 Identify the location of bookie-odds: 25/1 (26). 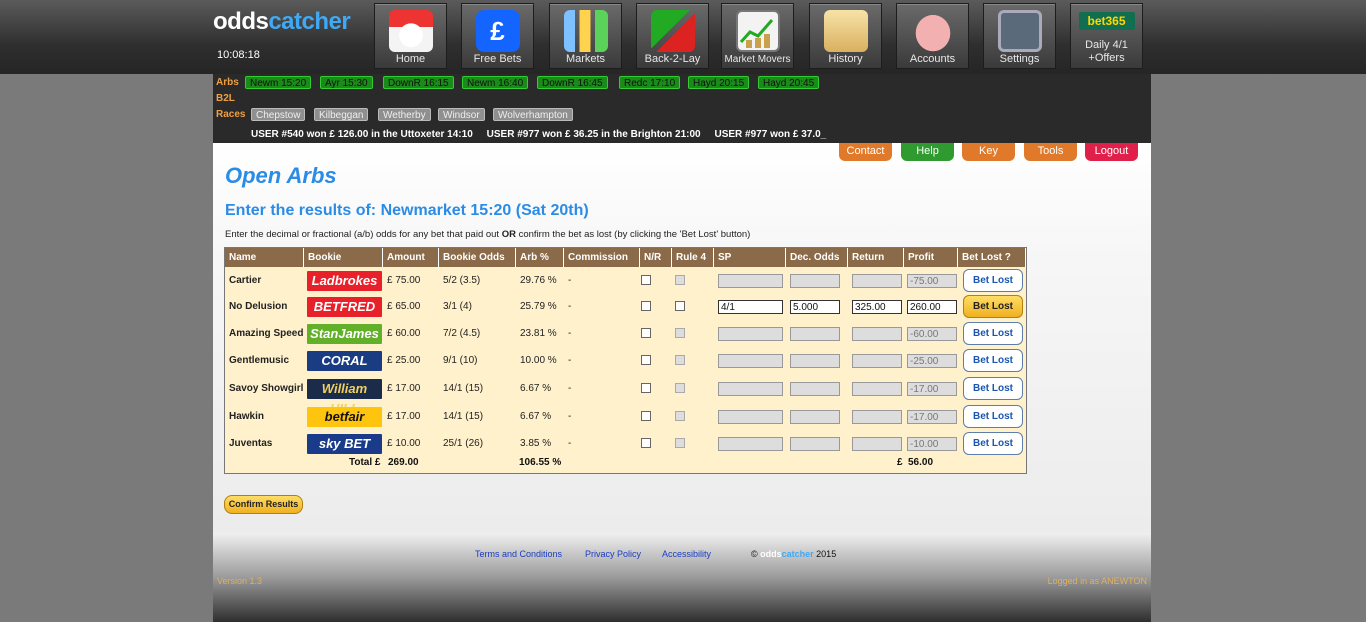
(463, 443).